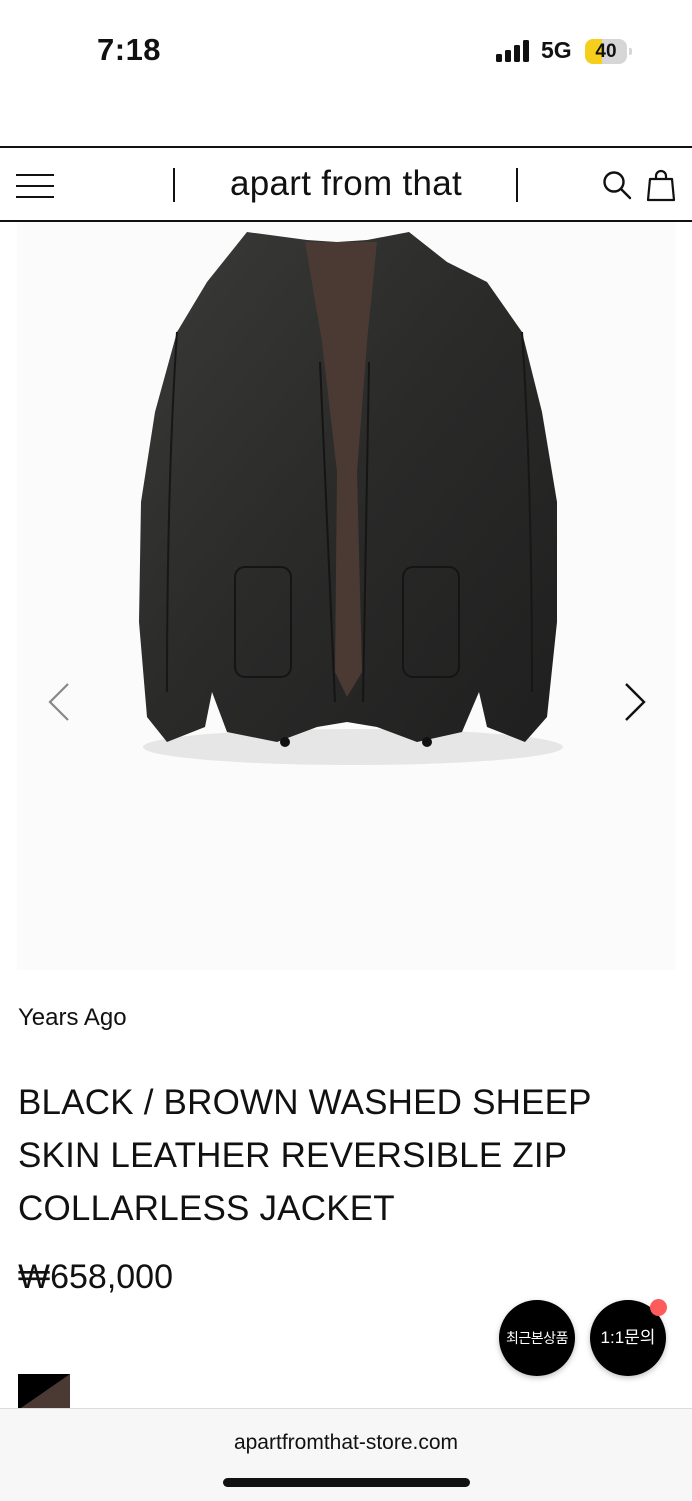 This screenshot has width=692, height=1501. I want to click on battery-level: 40, so click(606, 51).